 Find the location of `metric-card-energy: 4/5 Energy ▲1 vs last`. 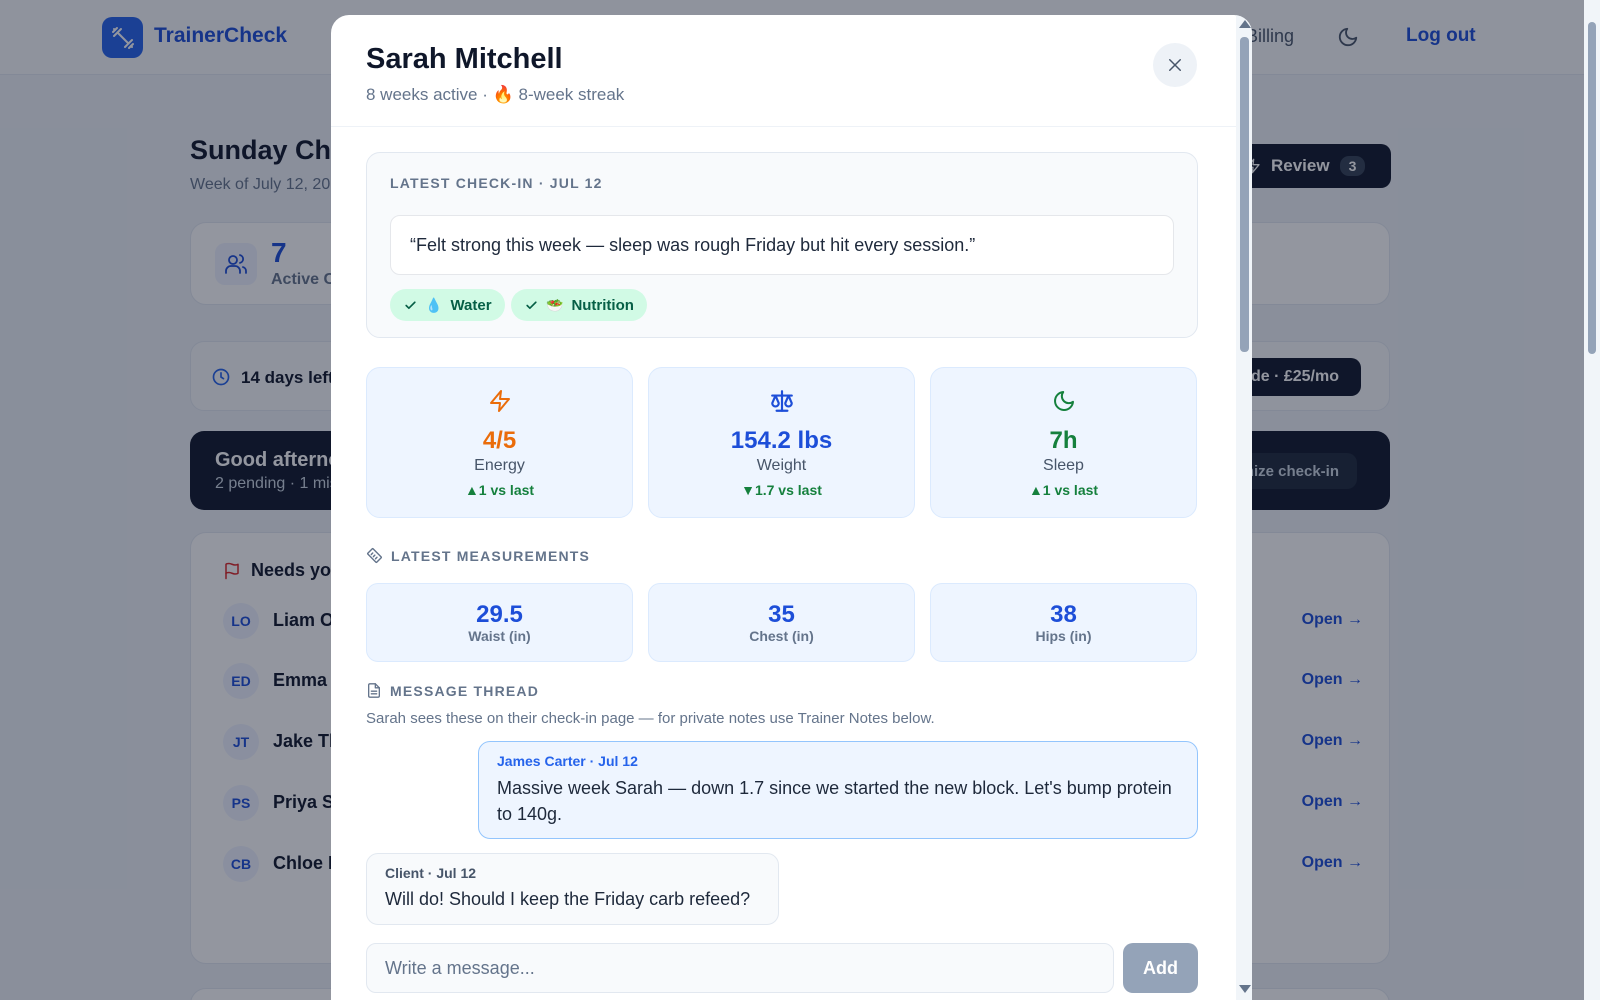

metric-card-energy: 4/5 Energy ▲1 vs last is located at coordinates (499, 442).